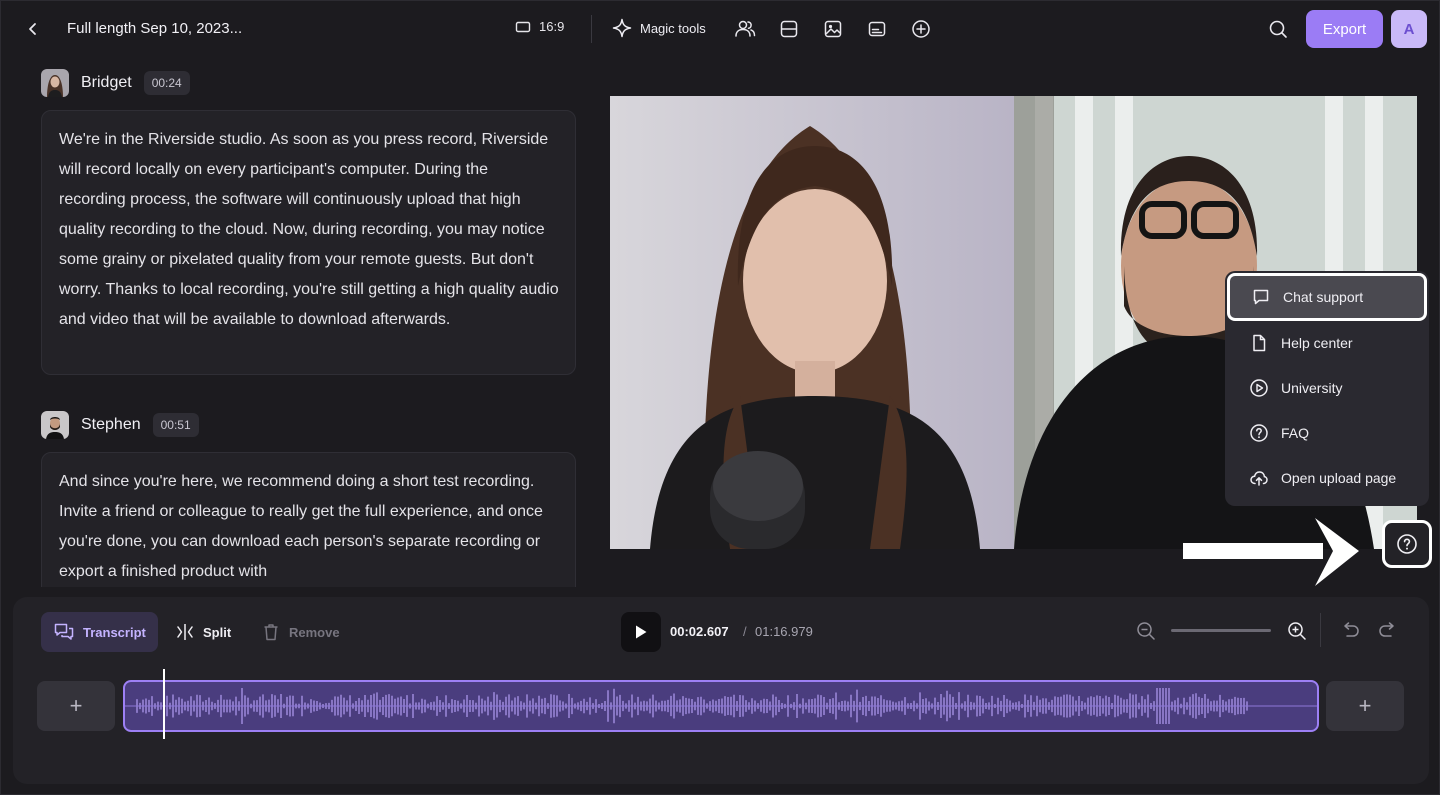  What do you see at coordinates (175, 425) in the screenshot?
I see `speaker-timestamp: 00:51` at bounding box center [175, 425].